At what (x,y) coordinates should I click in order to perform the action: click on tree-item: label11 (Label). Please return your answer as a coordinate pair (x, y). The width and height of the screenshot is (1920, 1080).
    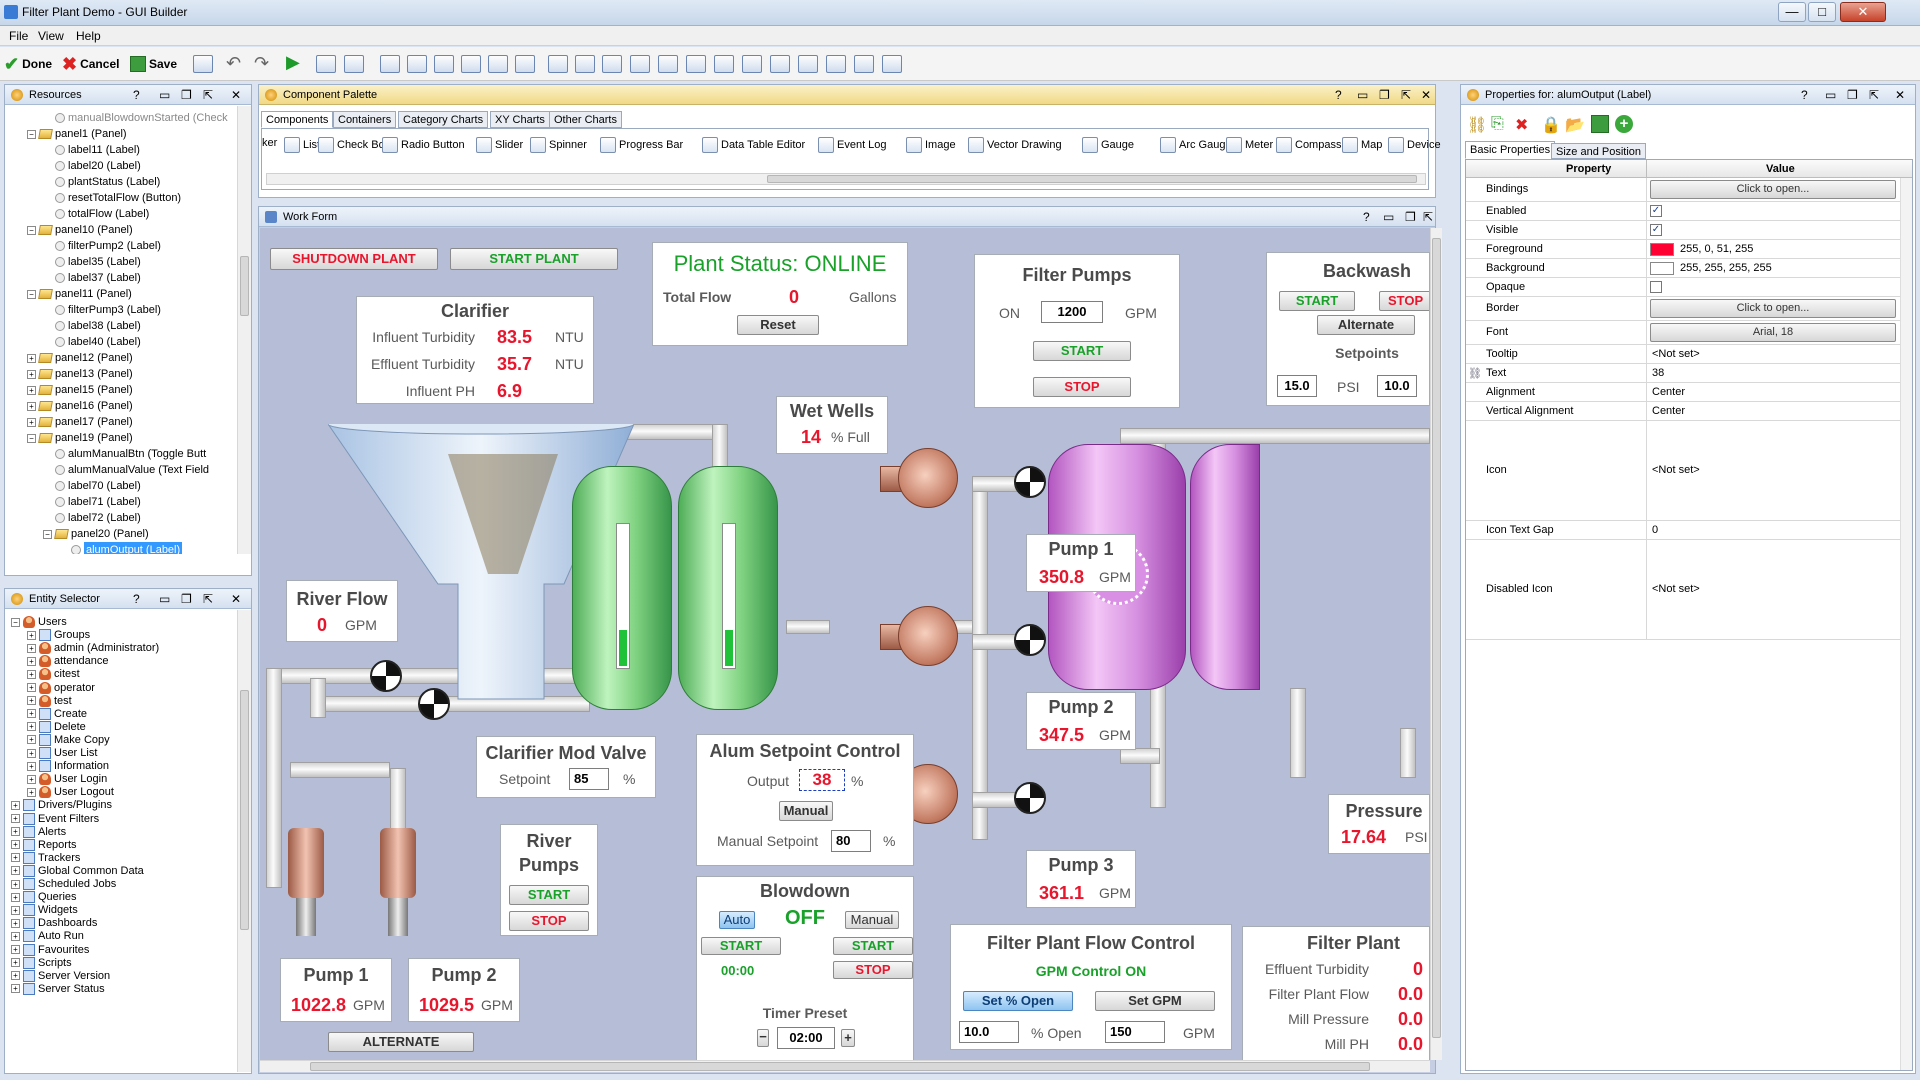
    Looking at the image, I should click on (91, 150).